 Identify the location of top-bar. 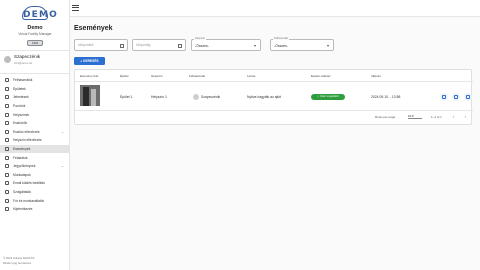
(275, 8).